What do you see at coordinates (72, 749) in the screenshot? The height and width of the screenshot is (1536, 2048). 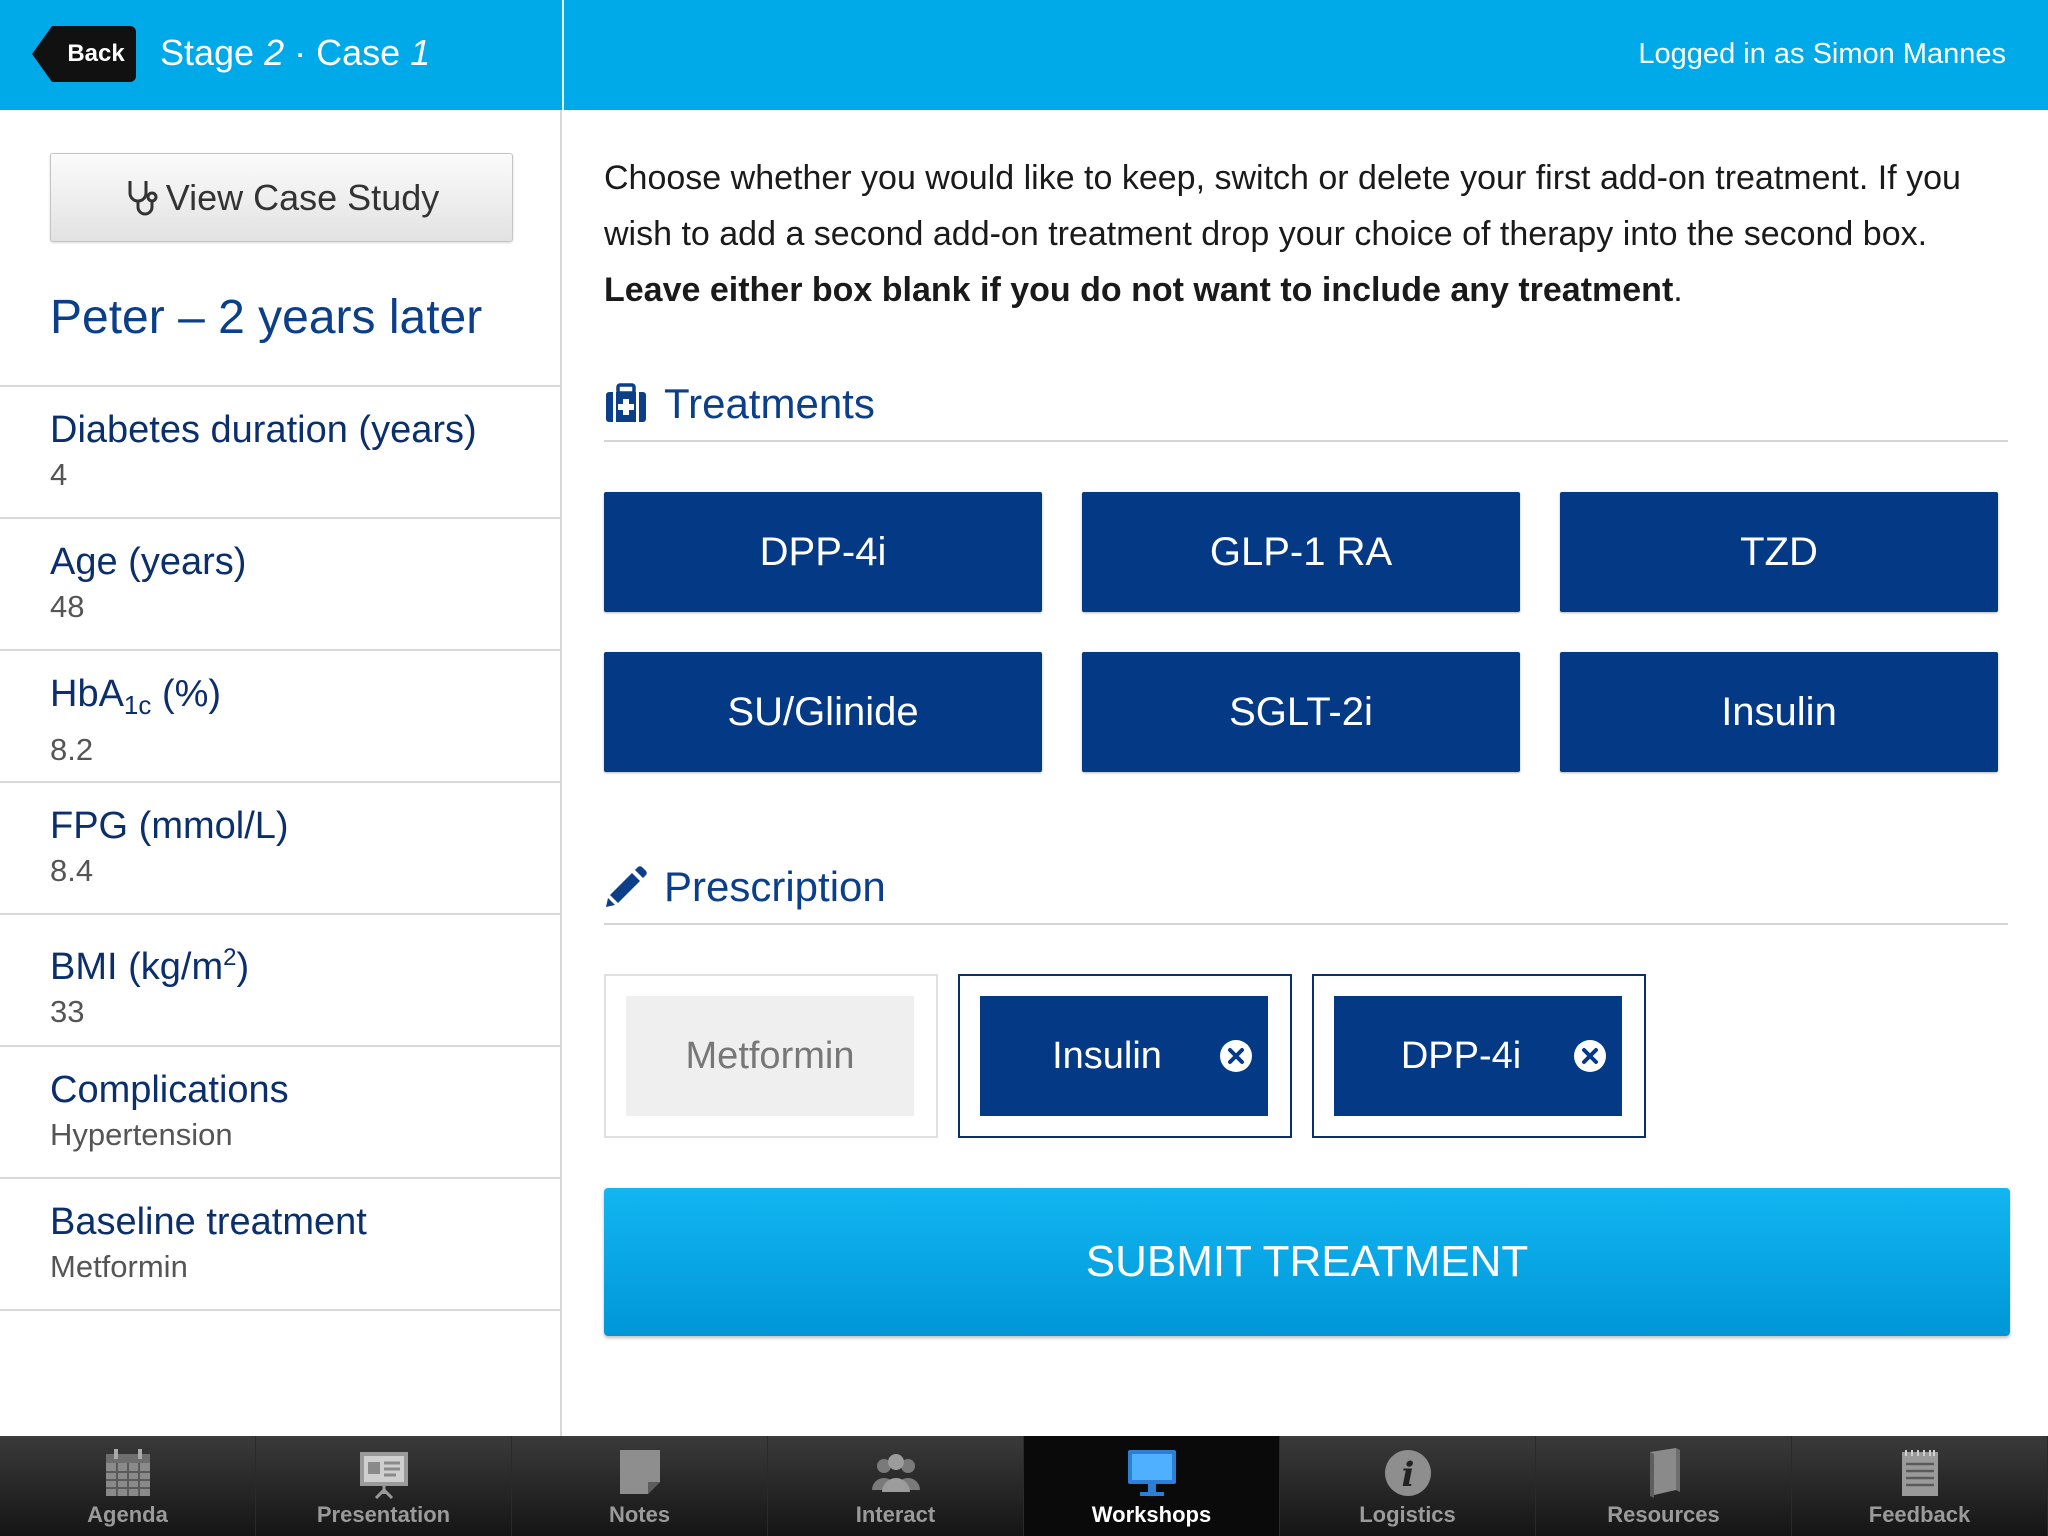 I see `info-value: 8.2` at bounding box center [72, 749].